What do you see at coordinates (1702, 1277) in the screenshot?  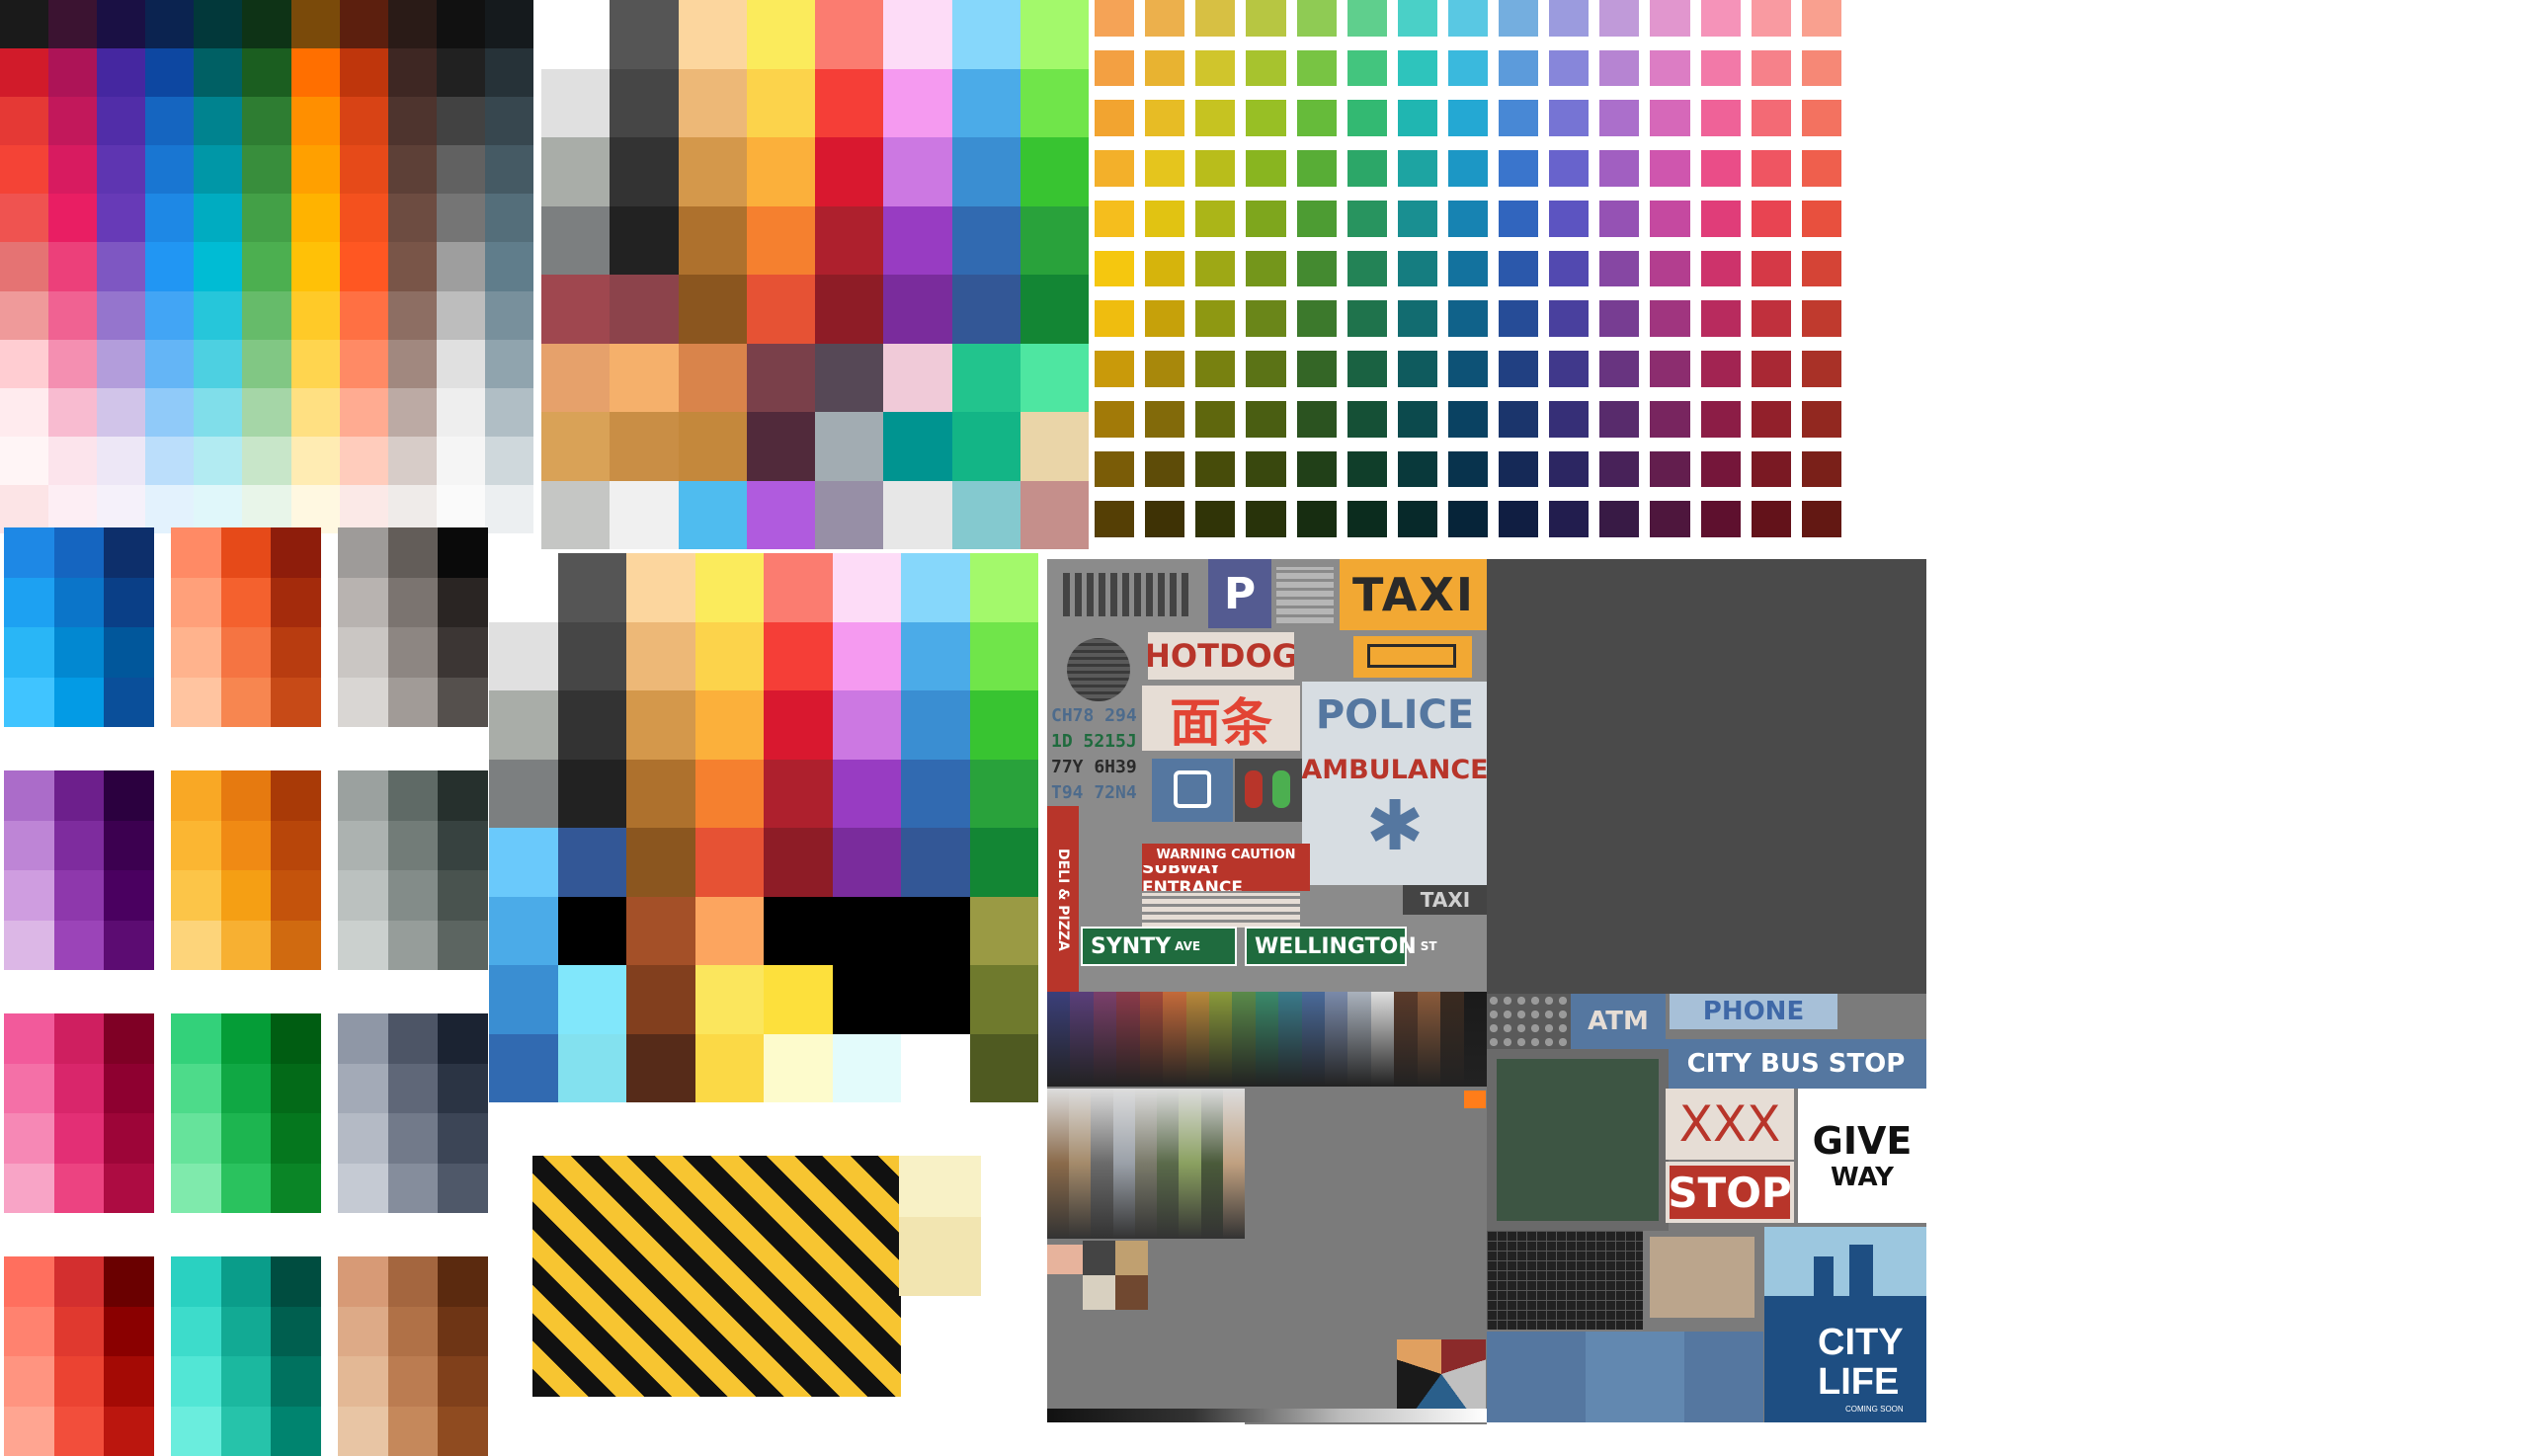 I see `torn-poster` at bounding box center [1702, 1277].